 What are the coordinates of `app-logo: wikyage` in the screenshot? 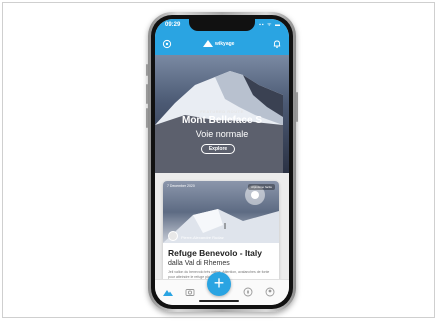 It's located at (218, 43).